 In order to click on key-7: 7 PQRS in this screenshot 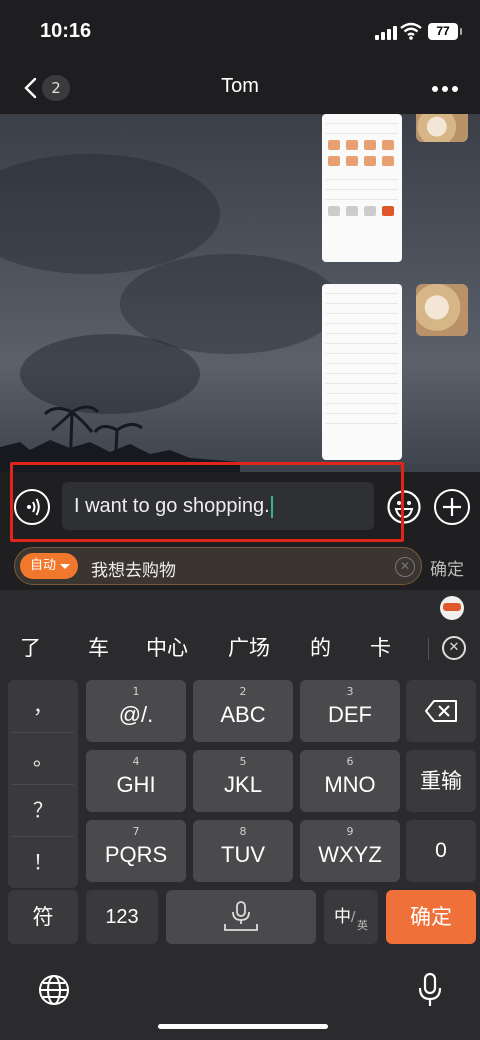, I will do `click(136, 851)`.